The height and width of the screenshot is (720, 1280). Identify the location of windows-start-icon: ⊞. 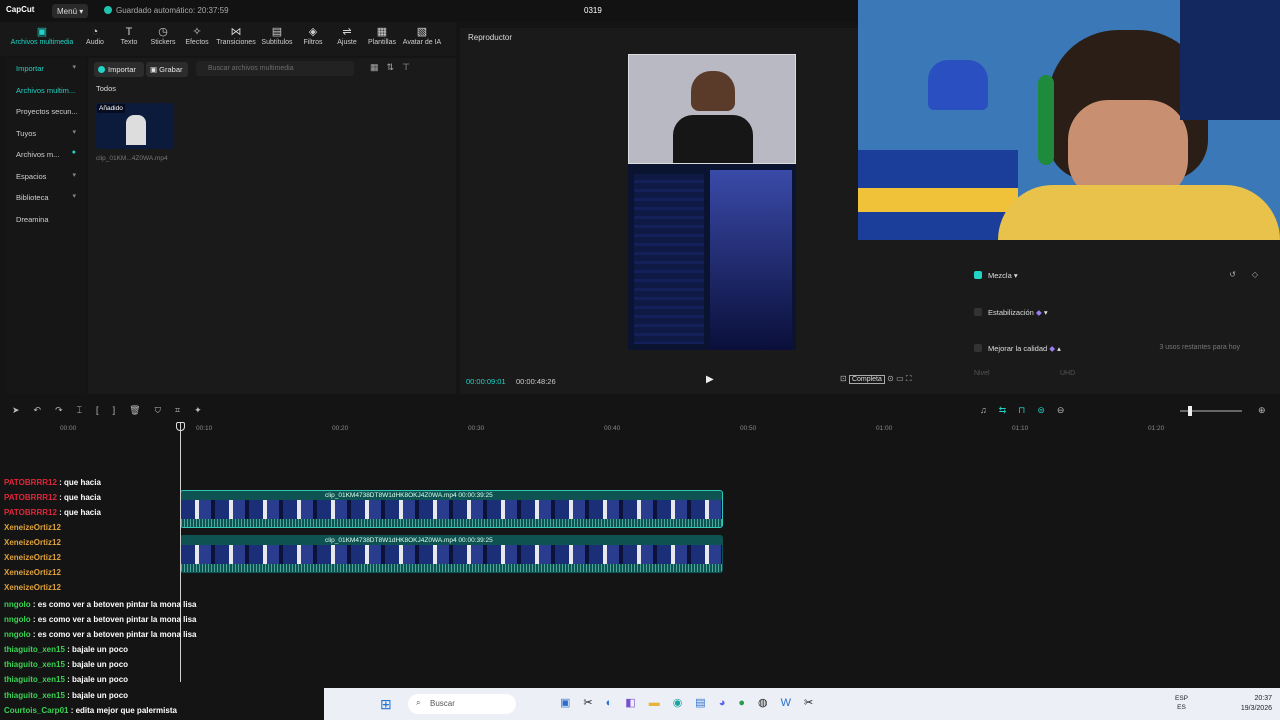
(386, 704).